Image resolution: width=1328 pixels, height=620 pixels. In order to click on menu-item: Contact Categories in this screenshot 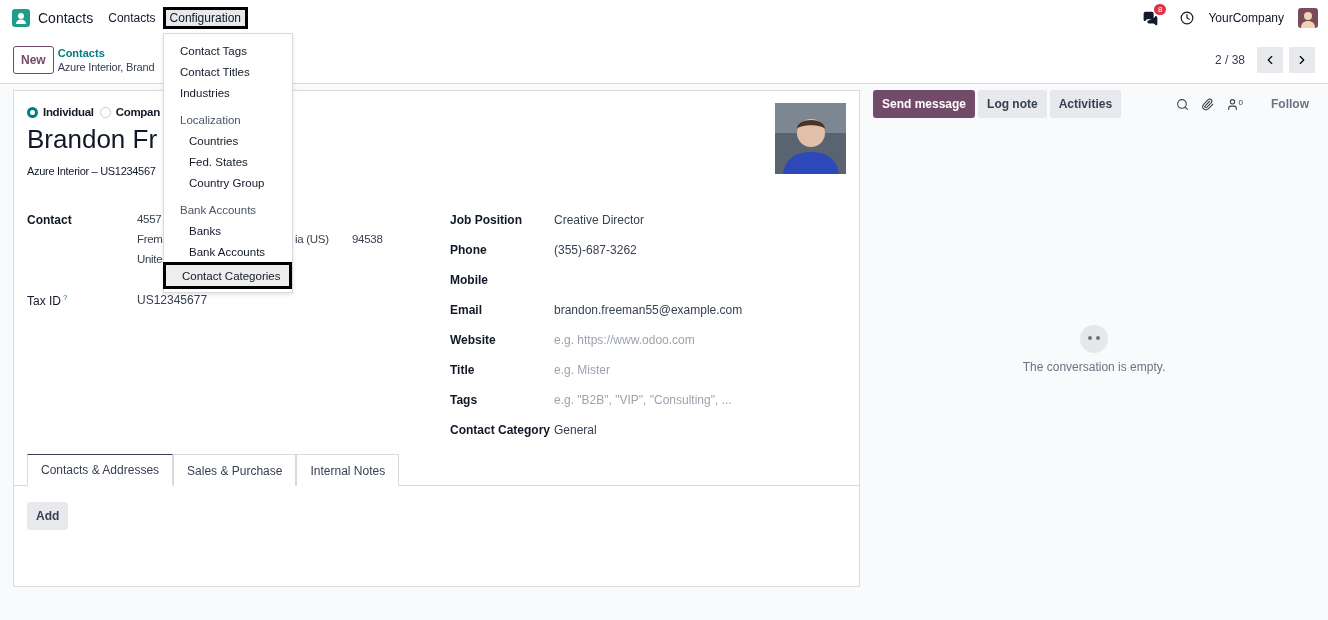, I will do `click(227, 275)`.